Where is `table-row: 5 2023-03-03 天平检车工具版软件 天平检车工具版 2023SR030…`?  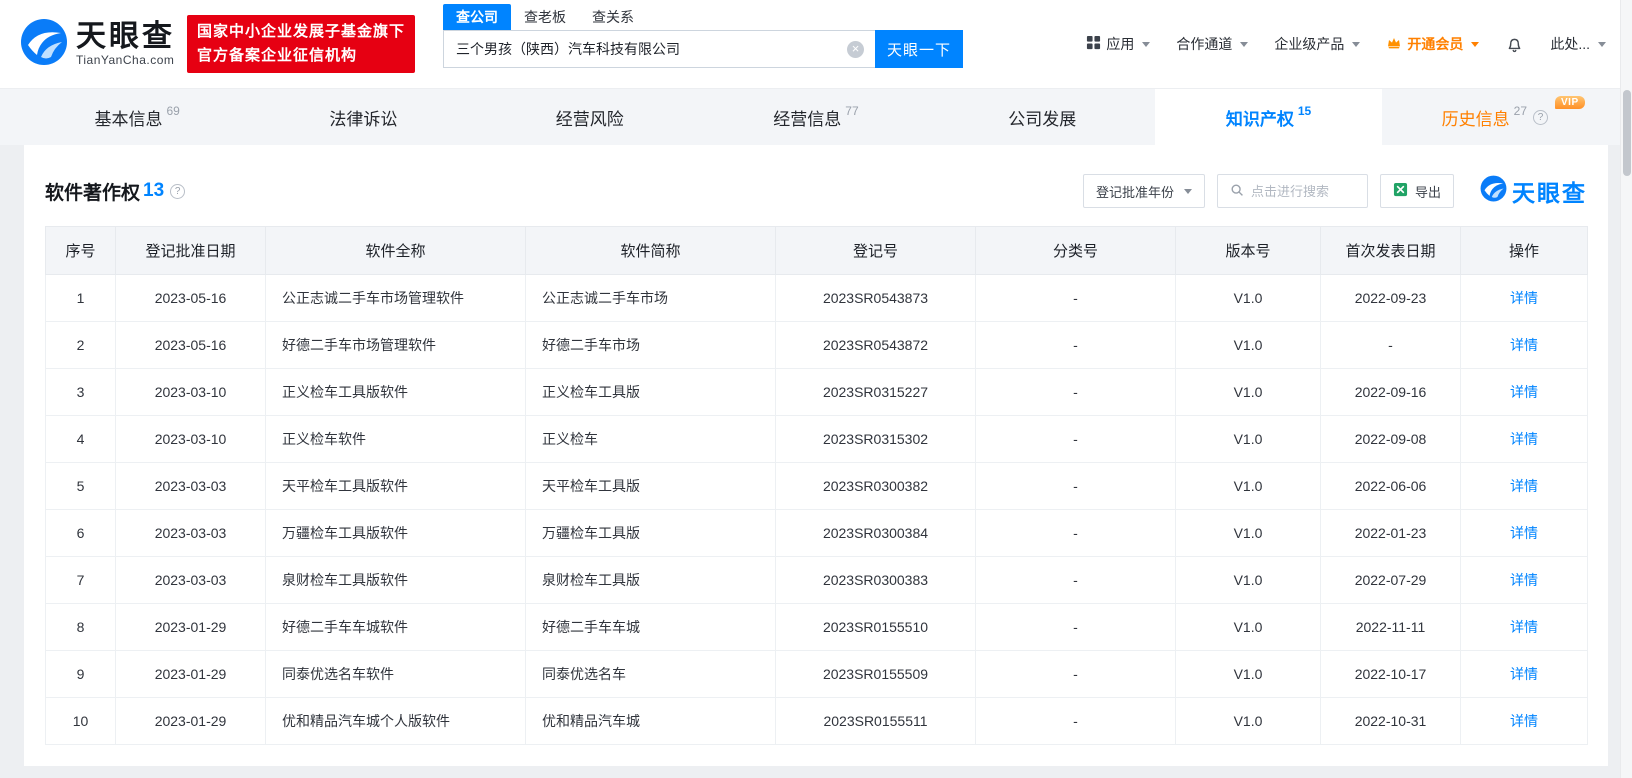 table-row: 5 2023-03-03 天平检车工具版软件 天平检车工具版 2023SR030… is located at coordinates (816, 486).